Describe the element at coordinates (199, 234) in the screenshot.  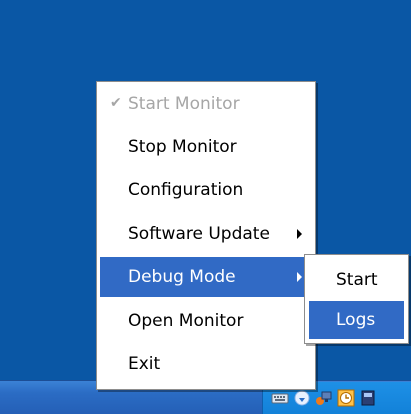
I see `menu-item-label: Software Update` at that location.